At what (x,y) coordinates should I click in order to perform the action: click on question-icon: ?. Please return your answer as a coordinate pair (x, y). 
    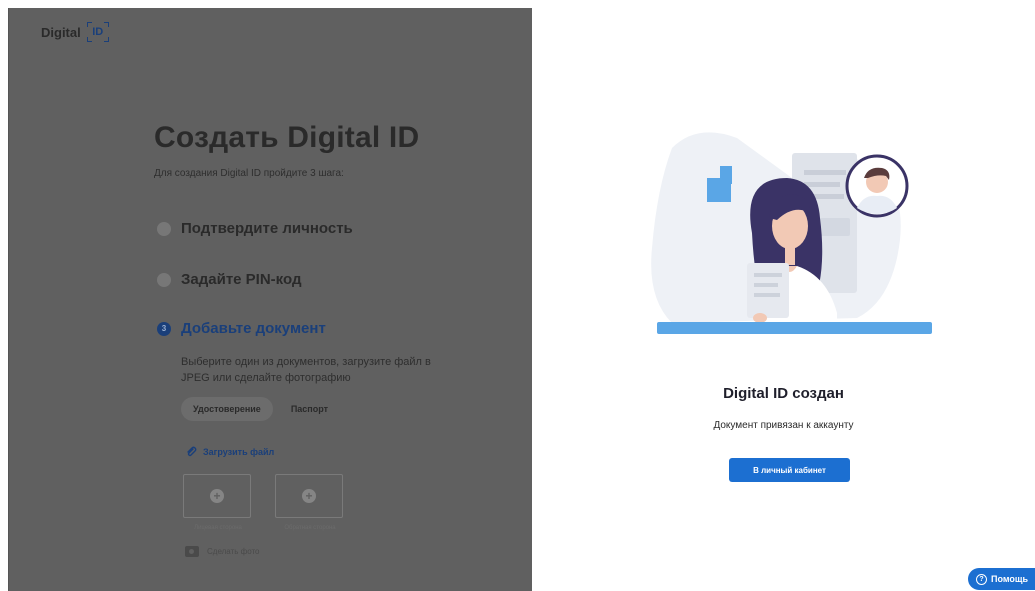
    Looking at the image, I should click on (981, 579).